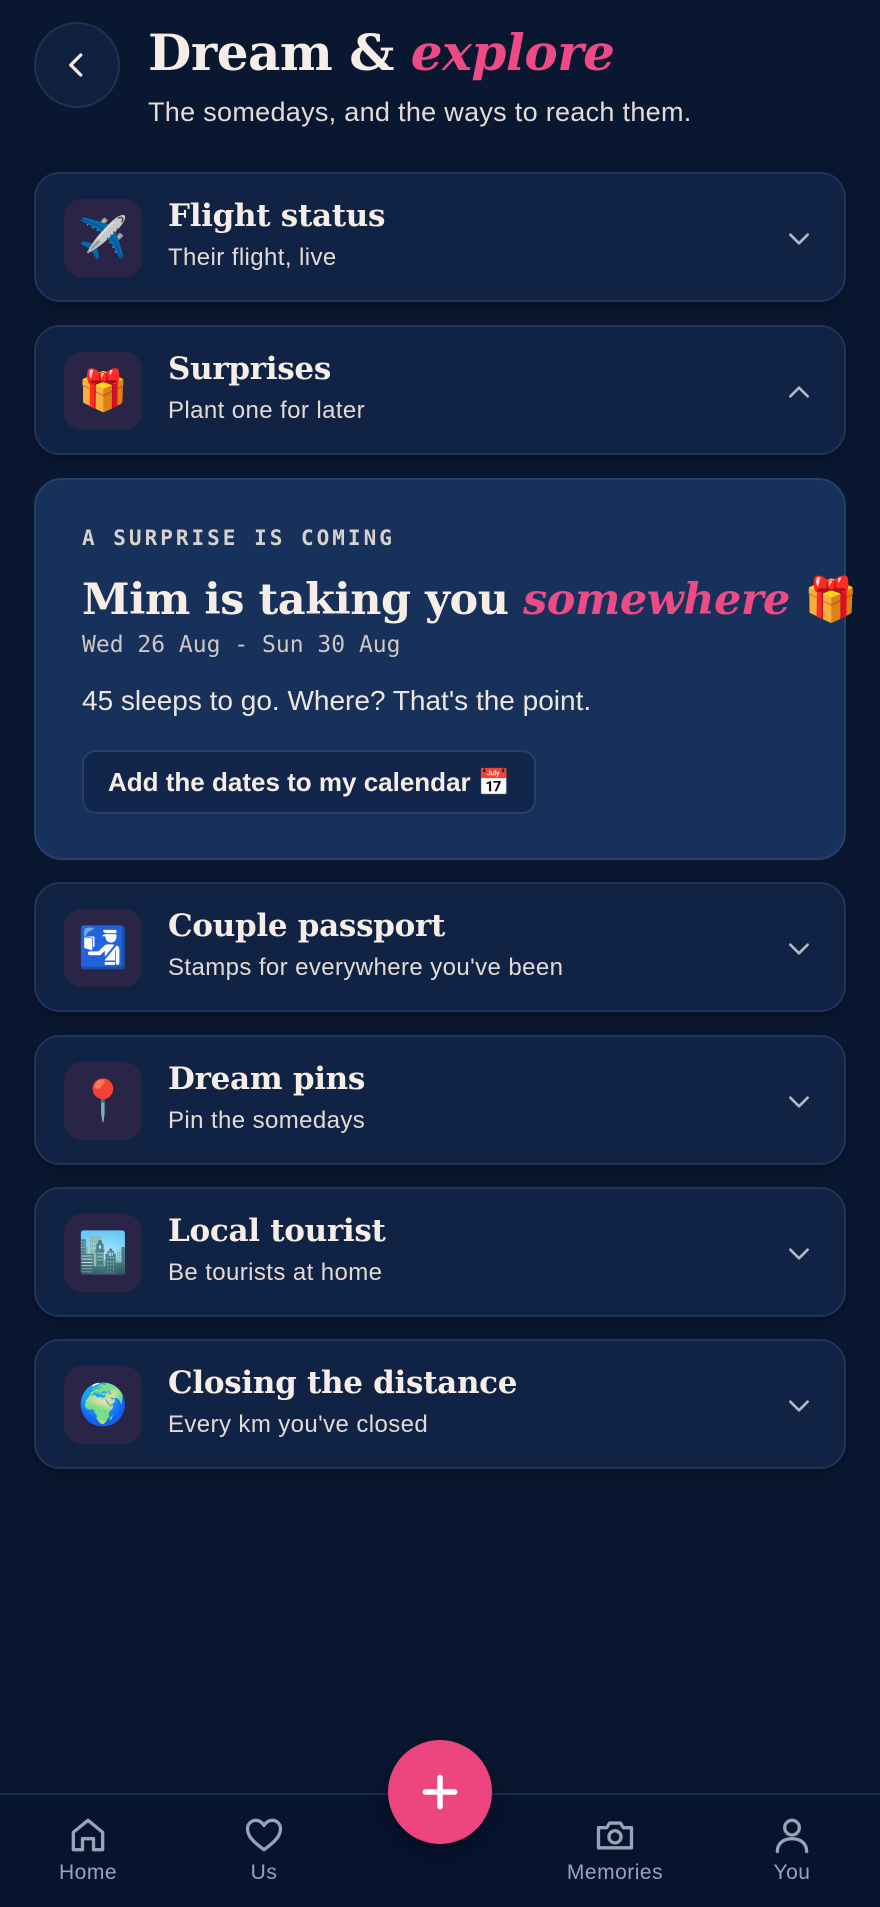  I want to click on plus-icon, so click(440, 1792).